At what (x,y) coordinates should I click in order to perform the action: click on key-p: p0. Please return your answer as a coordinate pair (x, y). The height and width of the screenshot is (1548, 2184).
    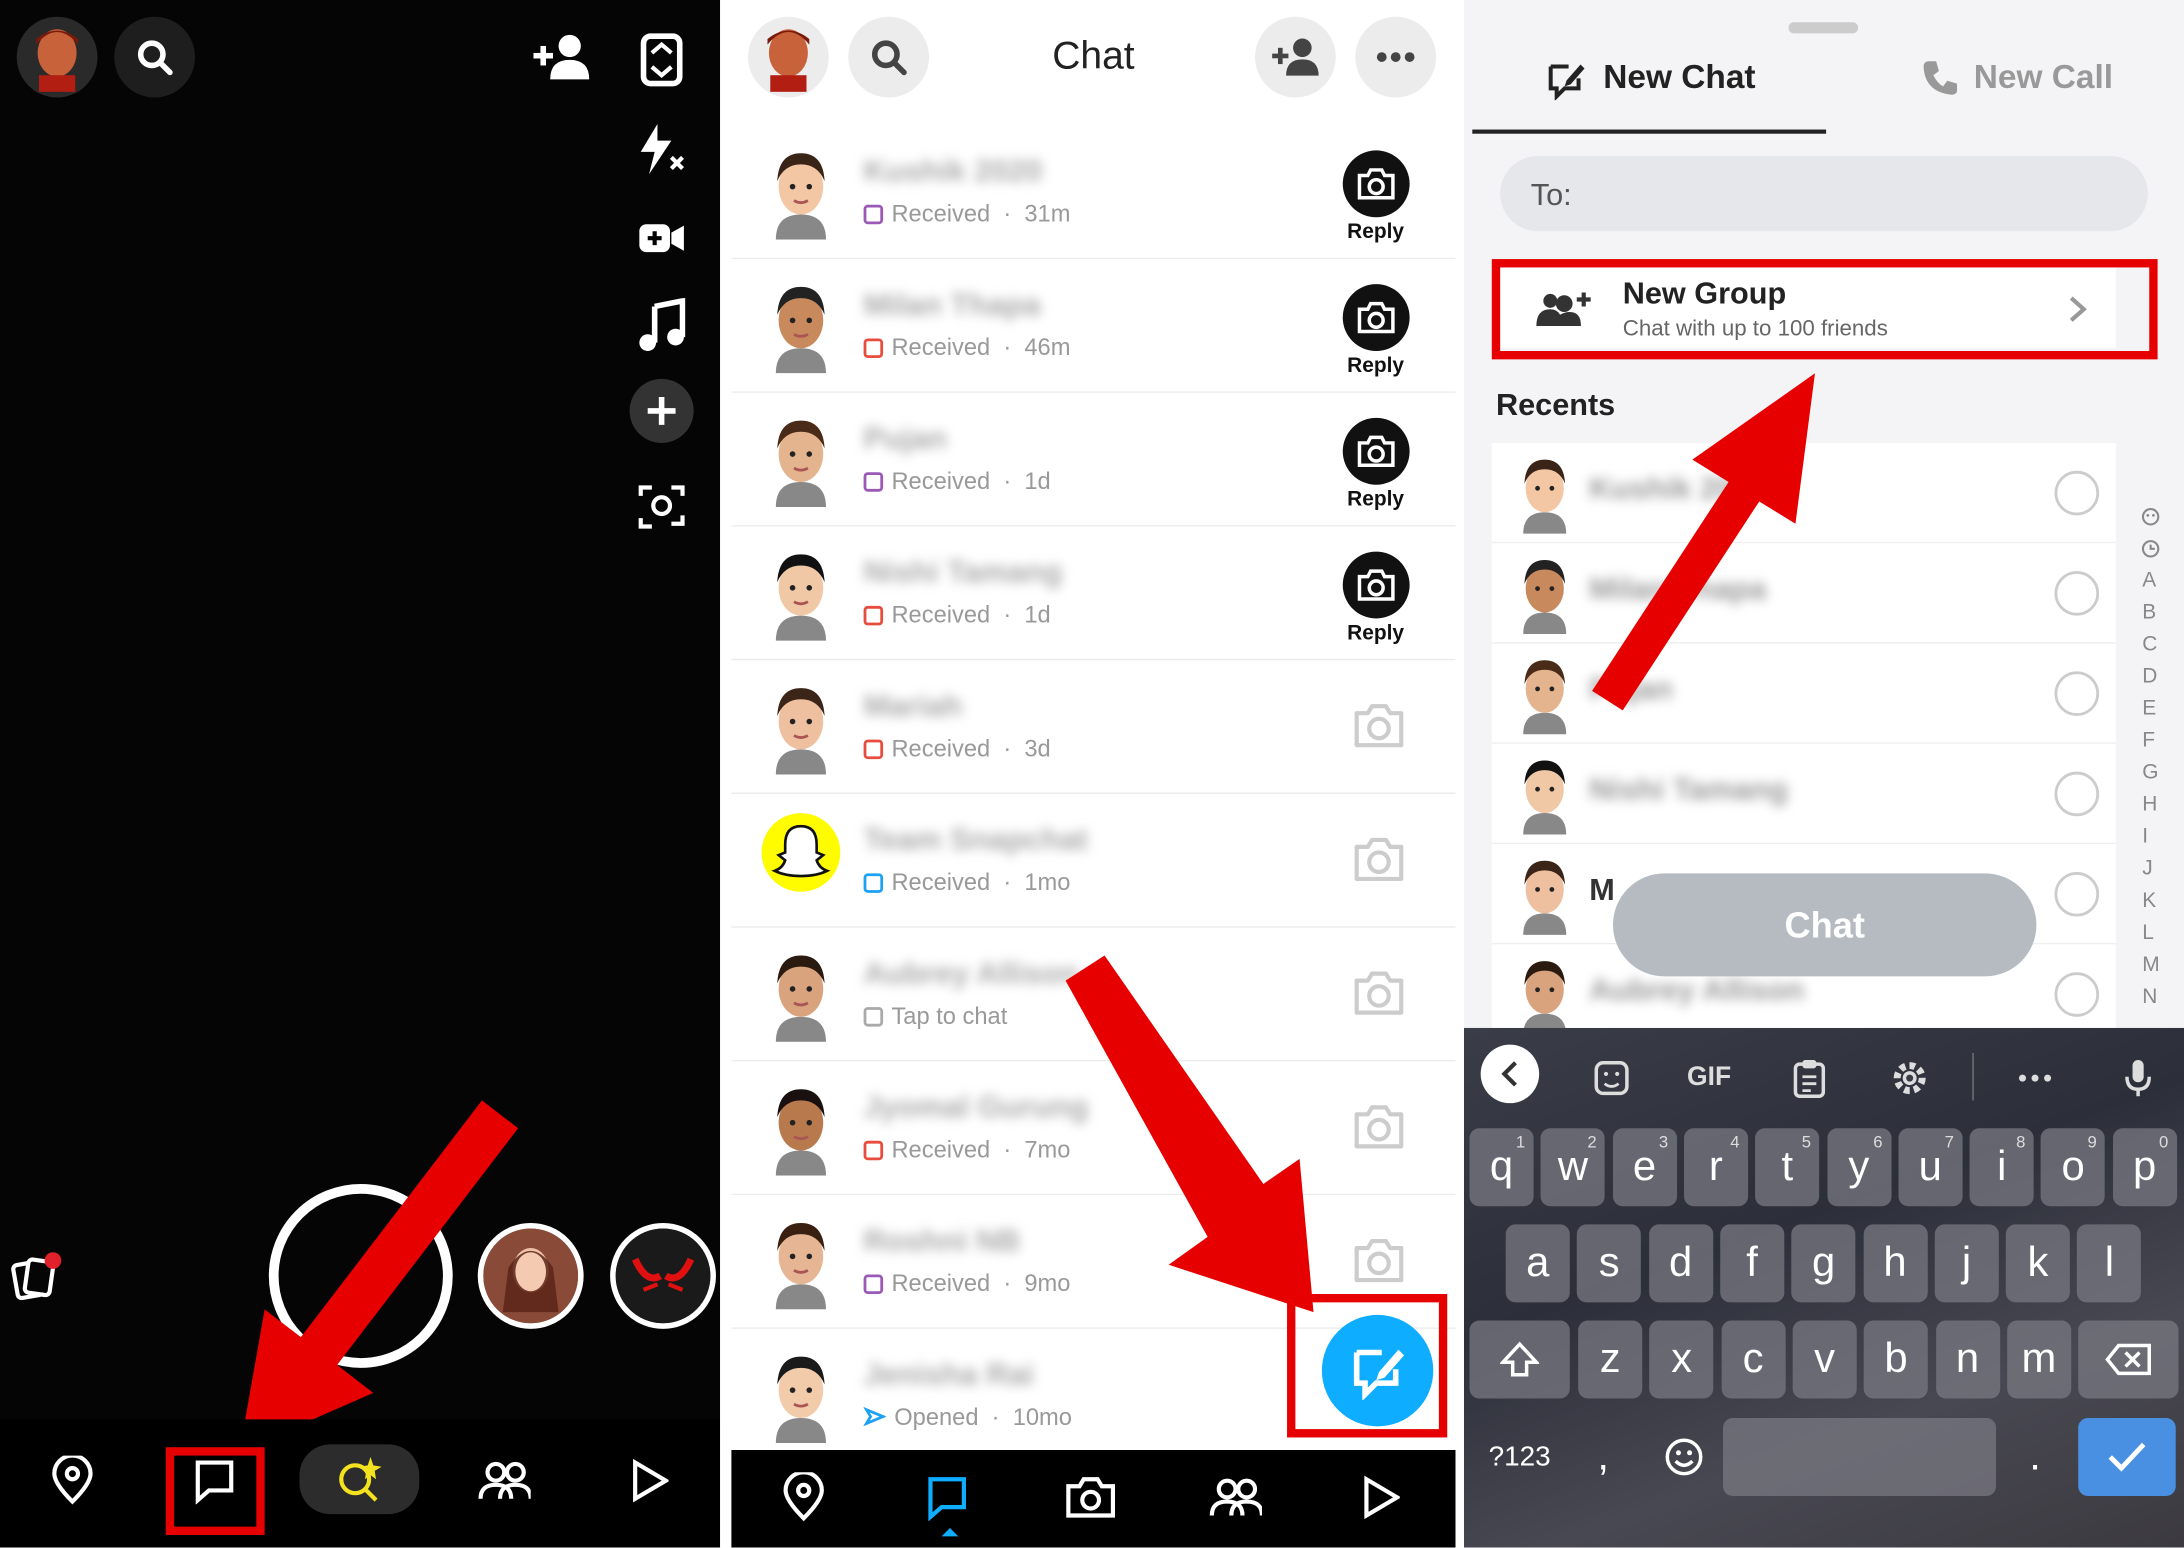
    Looking at the image, I should click on (2144, 1167).